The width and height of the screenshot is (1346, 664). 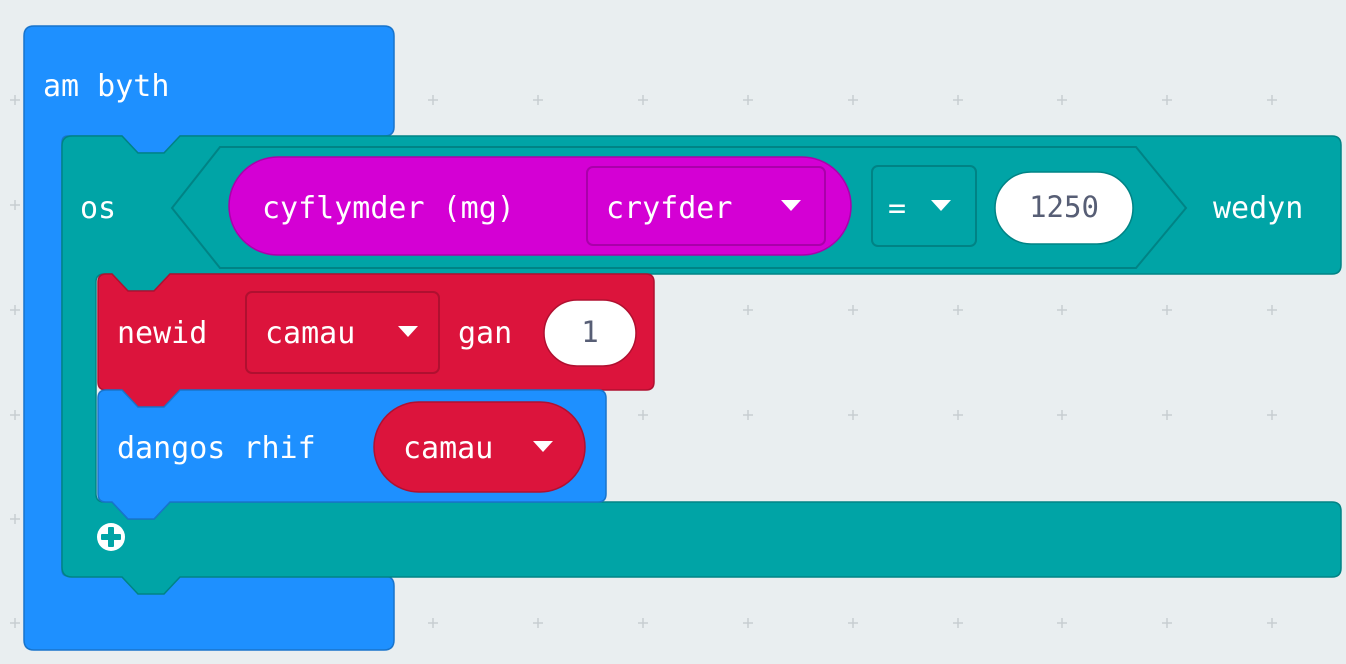 I want to click on show-number-label: dangos rhif, so click(x=216, y=448).